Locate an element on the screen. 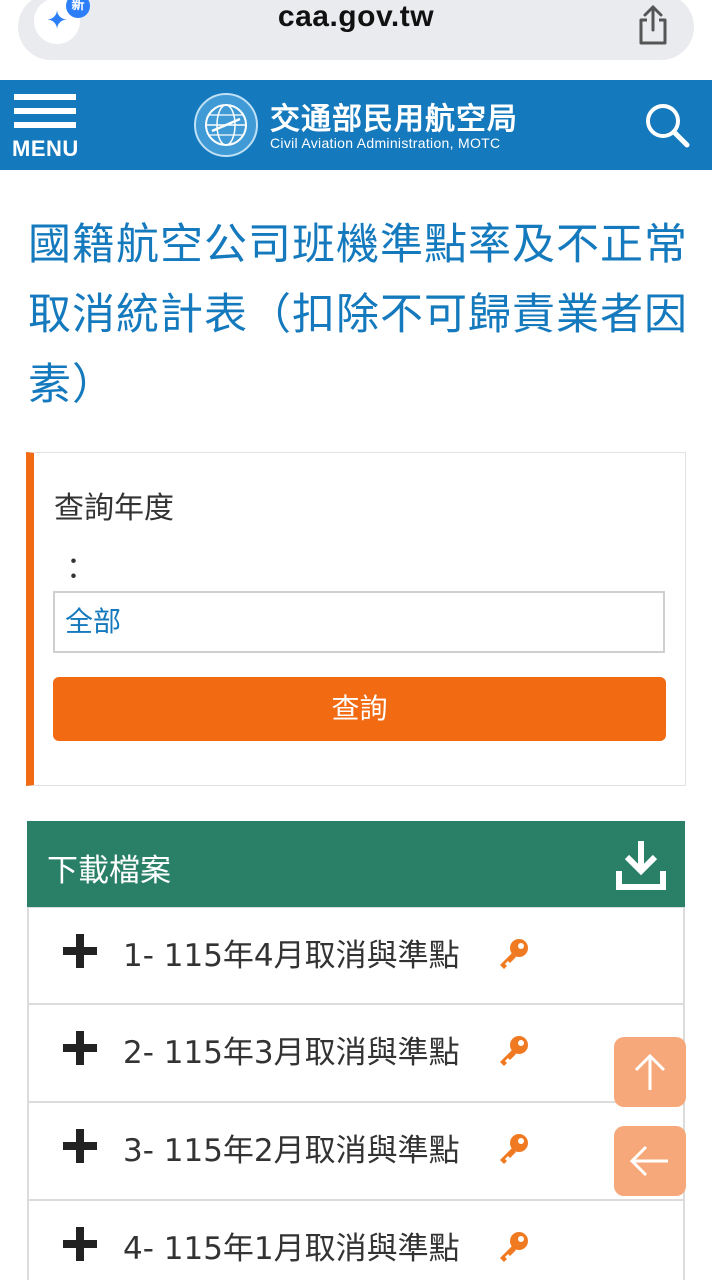  browser-chrome: ✦ 新 caa.gov.tw is located at coordinates (356, 40).